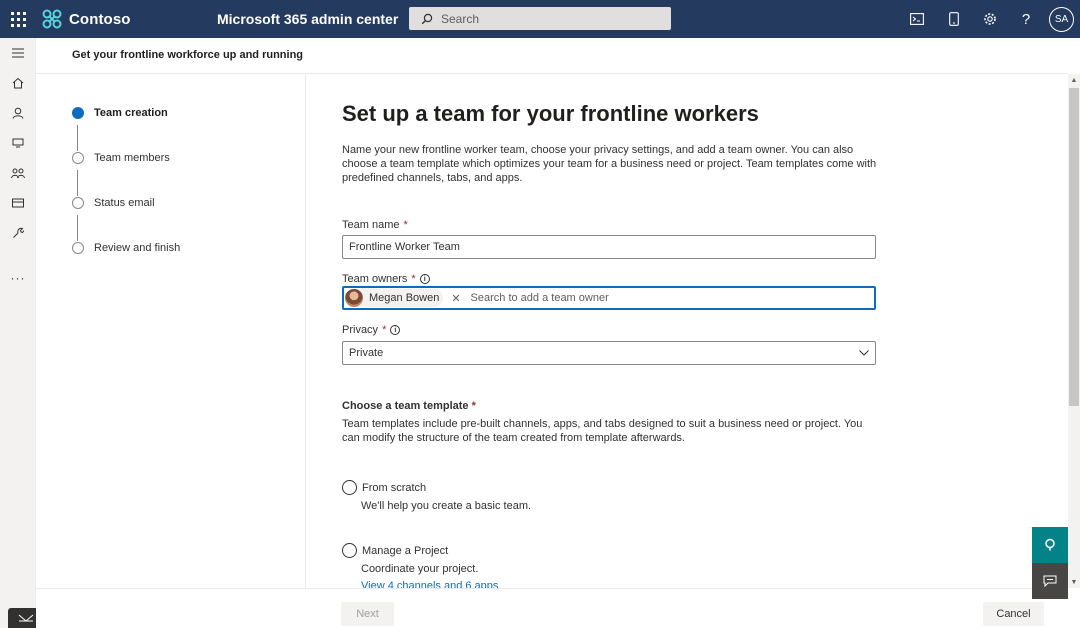  I want to click on radio-sub-text: Coordinate your project., so click(420, 569).